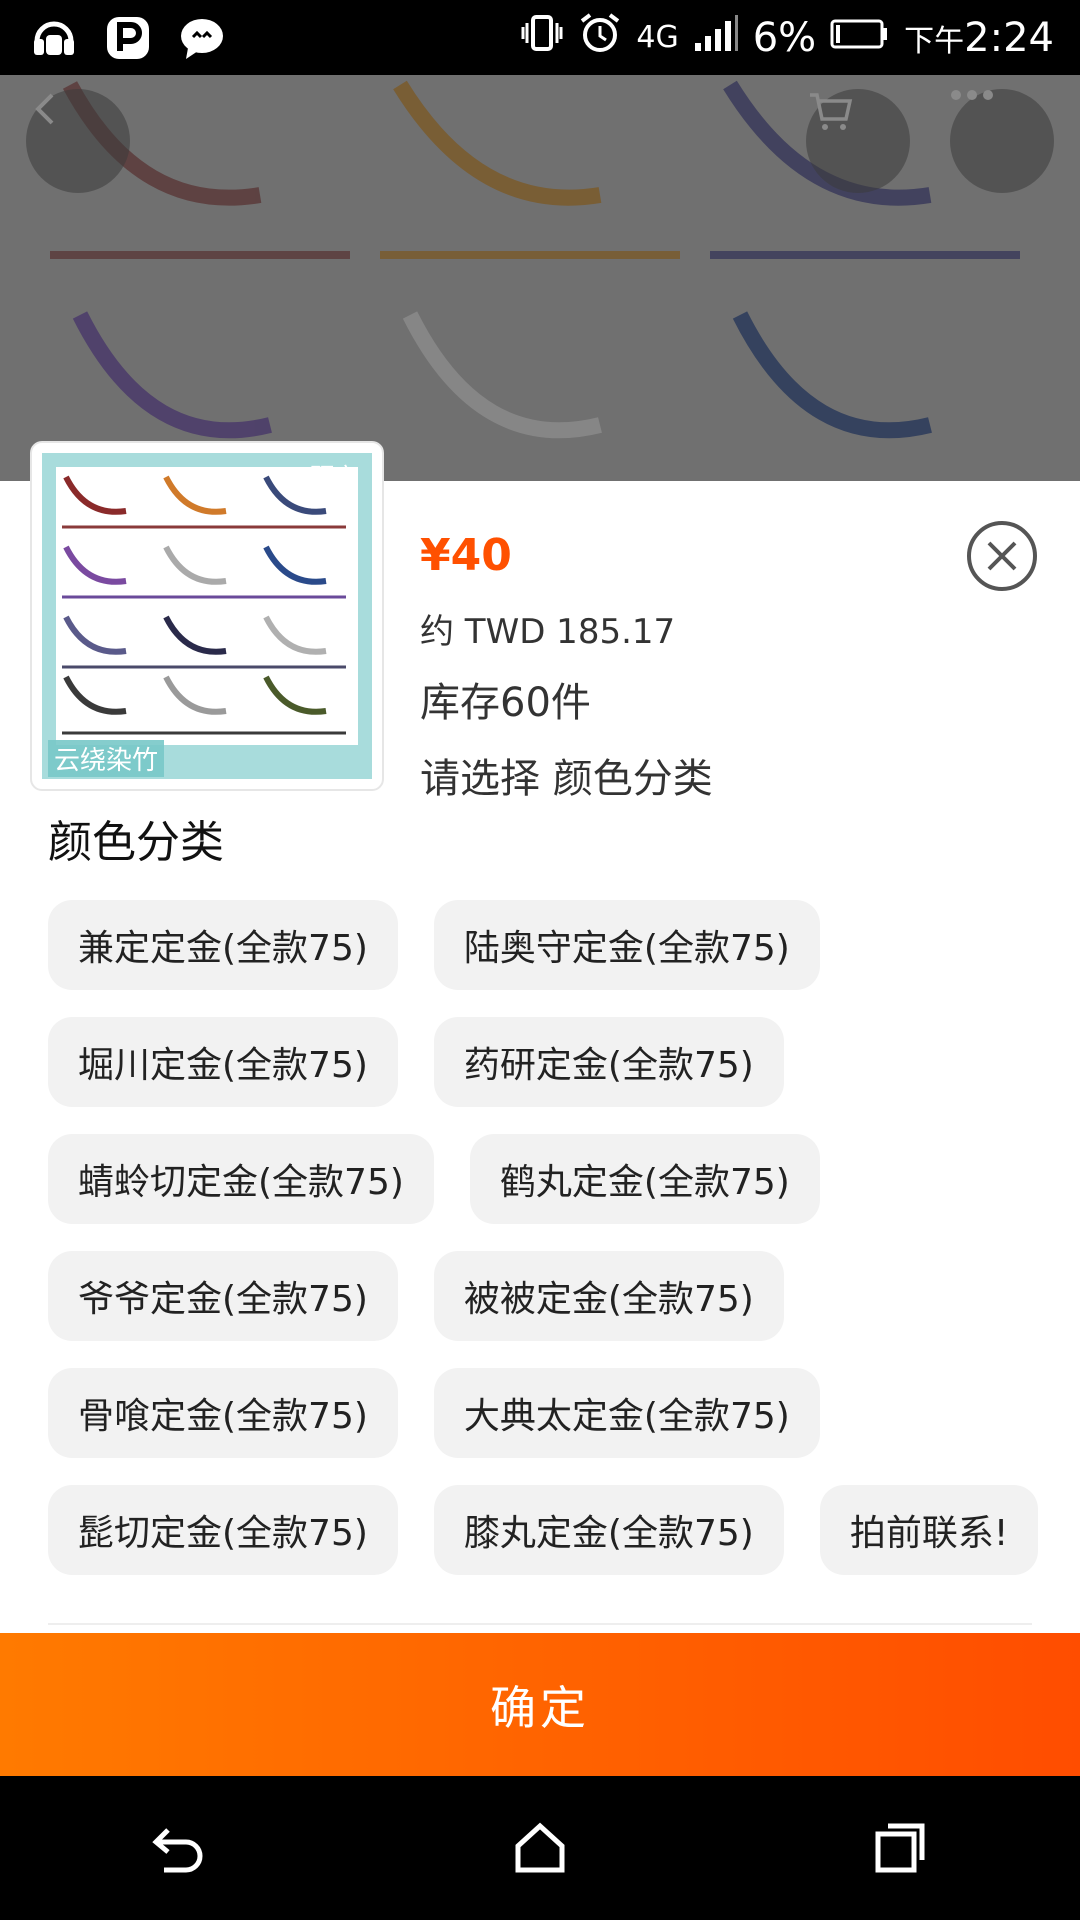 The height and width of the screenshot is (1920, 1080). What do you see at coordinates (626, 945) in the screenshot?
I see `option-chip: 陆奥守定金(全款75)` at bounding box center [626, 945].